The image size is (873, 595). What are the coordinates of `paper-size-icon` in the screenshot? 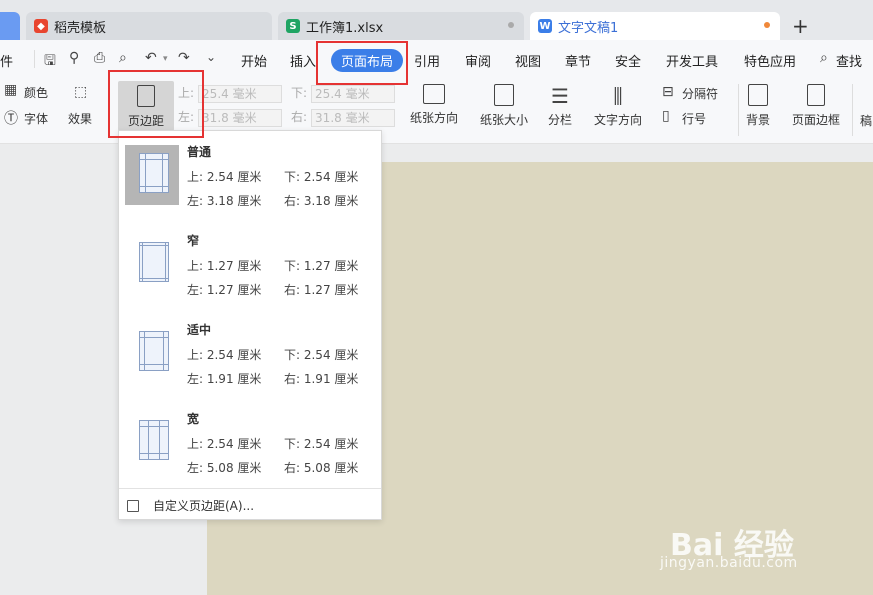 It's located at (504, 95).